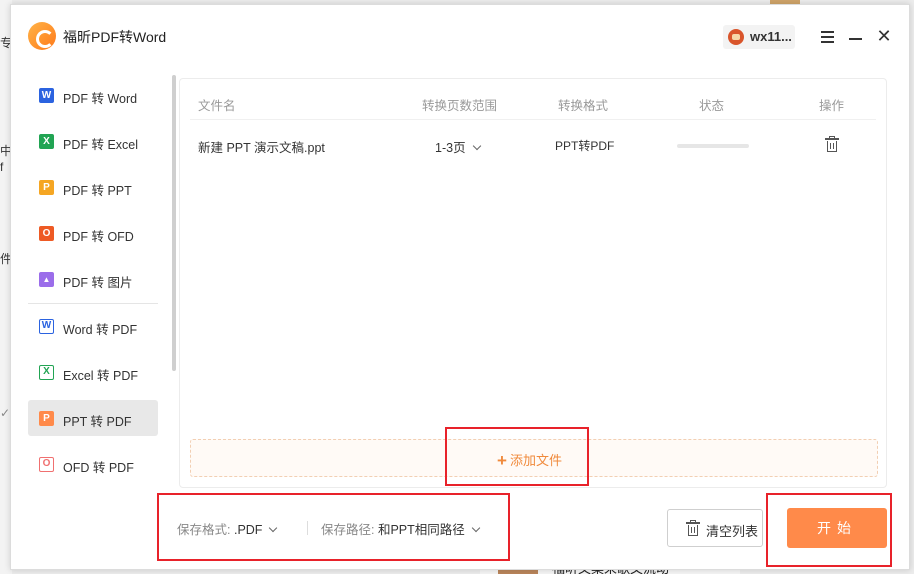 The image size is (914, 574). What do you see at coordinates (736, 37) in the screenshot?
I see `avatar` at bounding box center [736, 37].